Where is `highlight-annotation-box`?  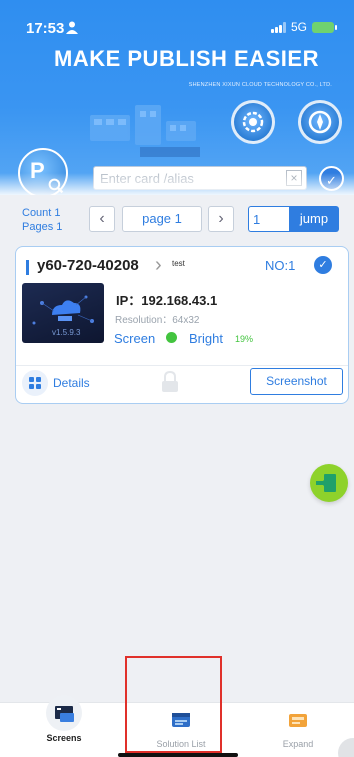
highlight-annotation-box is located at coordinates (173, 704).